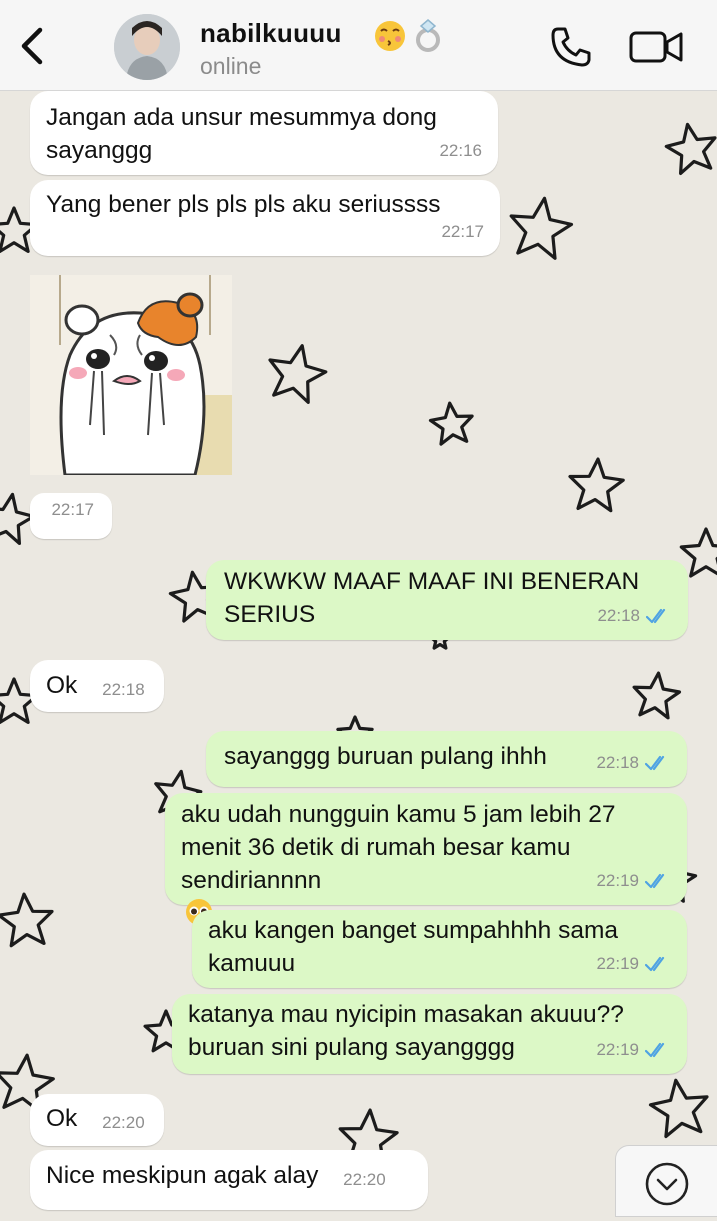 Image resolution: width=717 pixels, height=1221 pixels. I want to click on ring-icon, so click(428, 35).